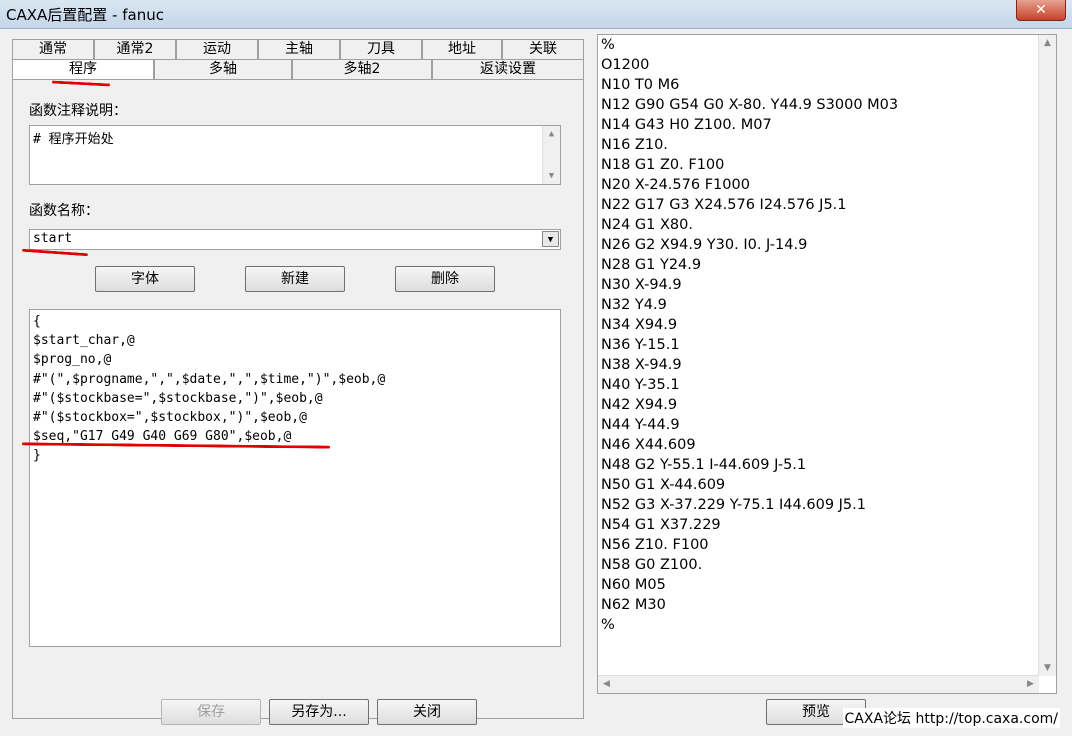  What do you see at coordinates (536, 14) in the screenshot?
I see `title-bar: CAXA后置配置 - fanuc ✕` at bounding box center [536, 14].